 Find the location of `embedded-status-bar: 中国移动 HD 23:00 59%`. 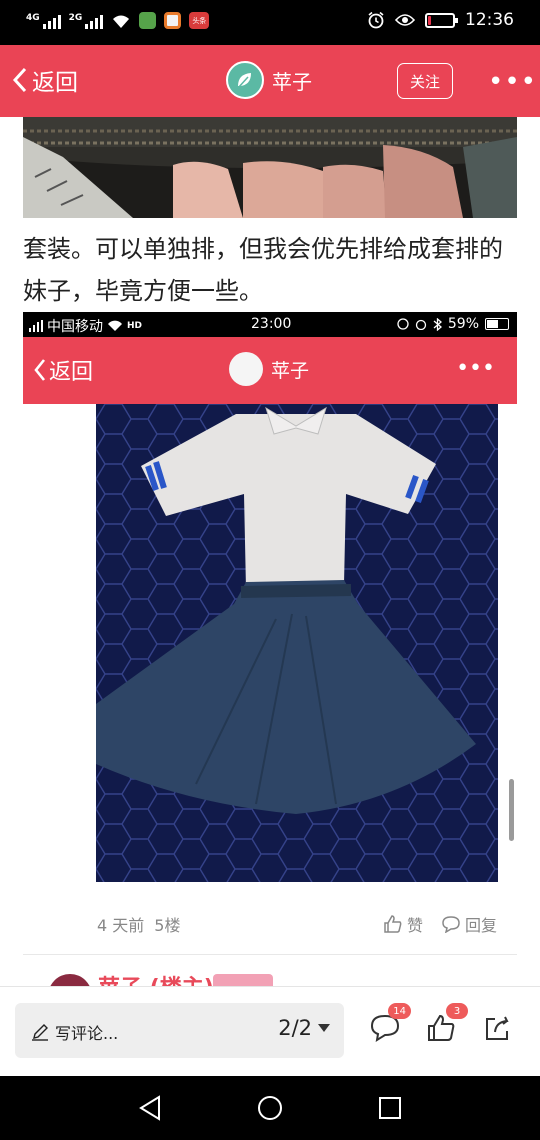

embedded-status-bar: 中国移动 HD 23:00 59% is located at coordinates (270, 324).